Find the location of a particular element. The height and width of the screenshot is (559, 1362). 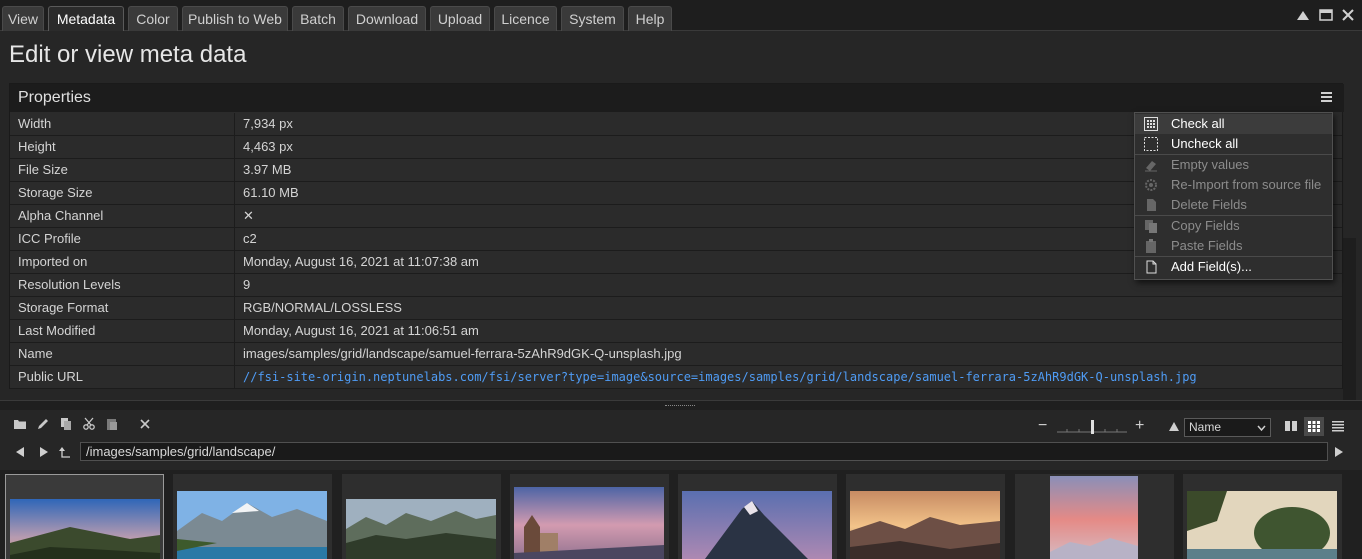

collapse-up-icon is located at coordinates (1303, 15).